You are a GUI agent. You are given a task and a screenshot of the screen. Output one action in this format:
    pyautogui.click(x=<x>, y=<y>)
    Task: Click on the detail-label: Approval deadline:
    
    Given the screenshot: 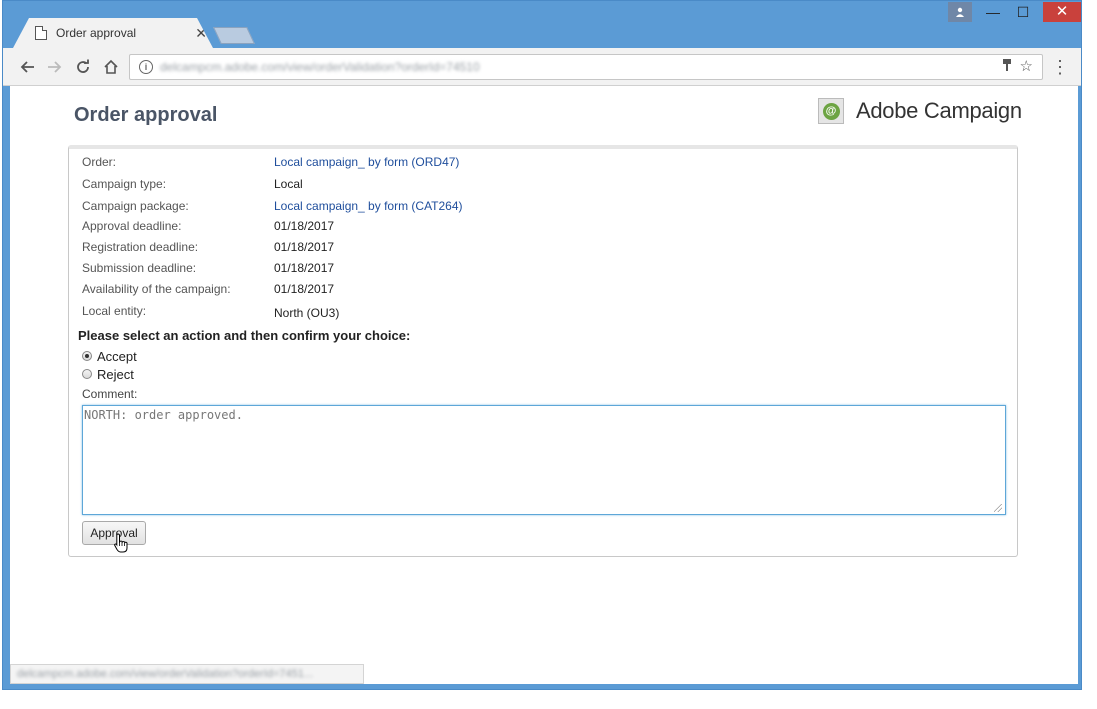 What is the action you would take?
    pyautogui.click(x=132, y=226)
    